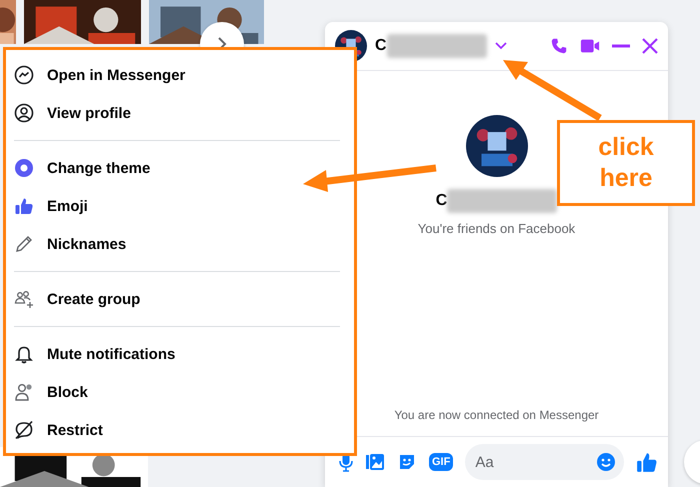 This screenshot has width=700, height=487. Describe the element at coordinates (180, 206) in the screenshot. I see `menu-item: Emoji` at that location.